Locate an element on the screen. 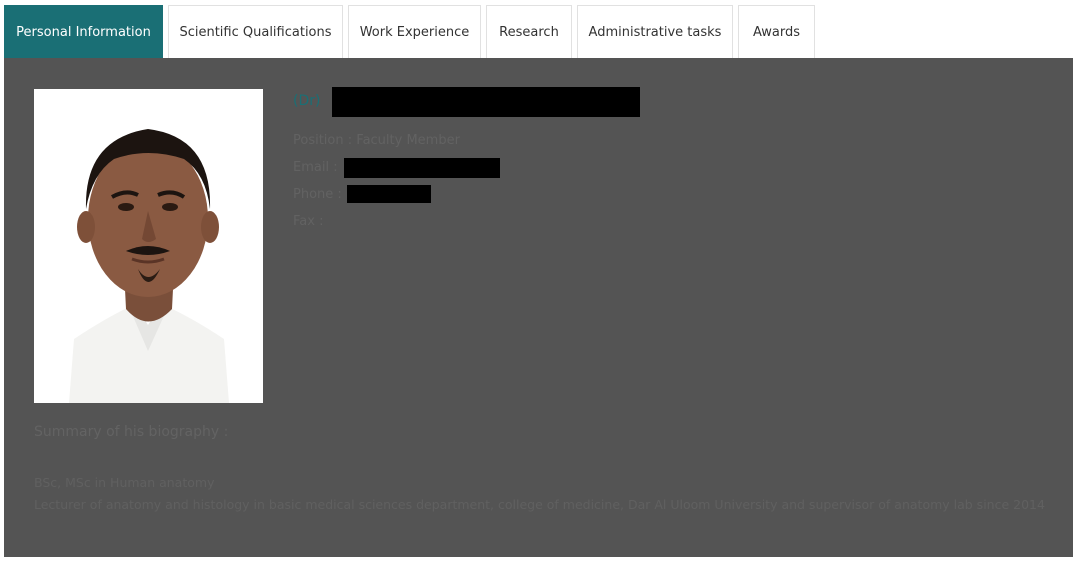  position-label: Position : is located at coordinates (323, 140).